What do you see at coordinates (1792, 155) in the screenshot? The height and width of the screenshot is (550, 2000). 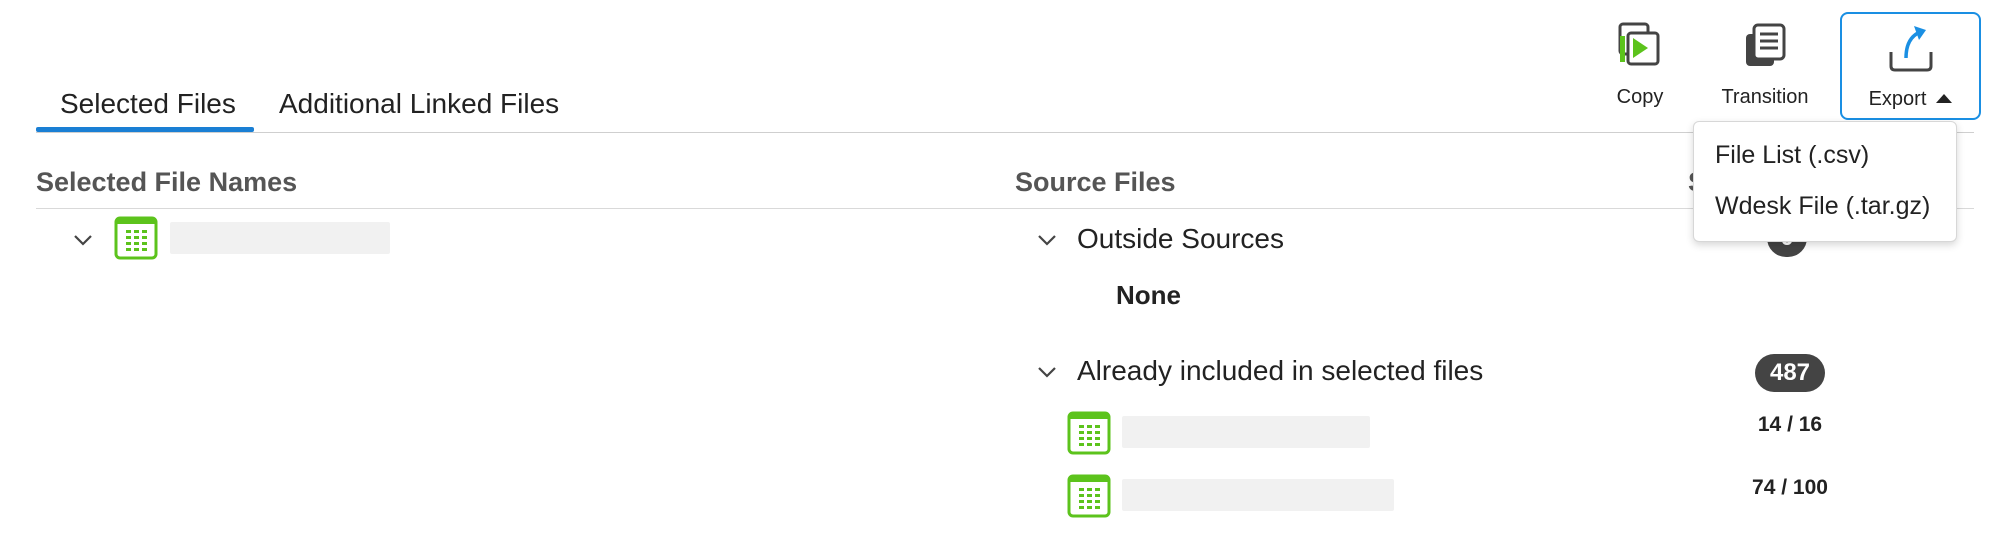 I see `export-file-list-csv: File List (.csv)` at bounding box center [1792, 155].